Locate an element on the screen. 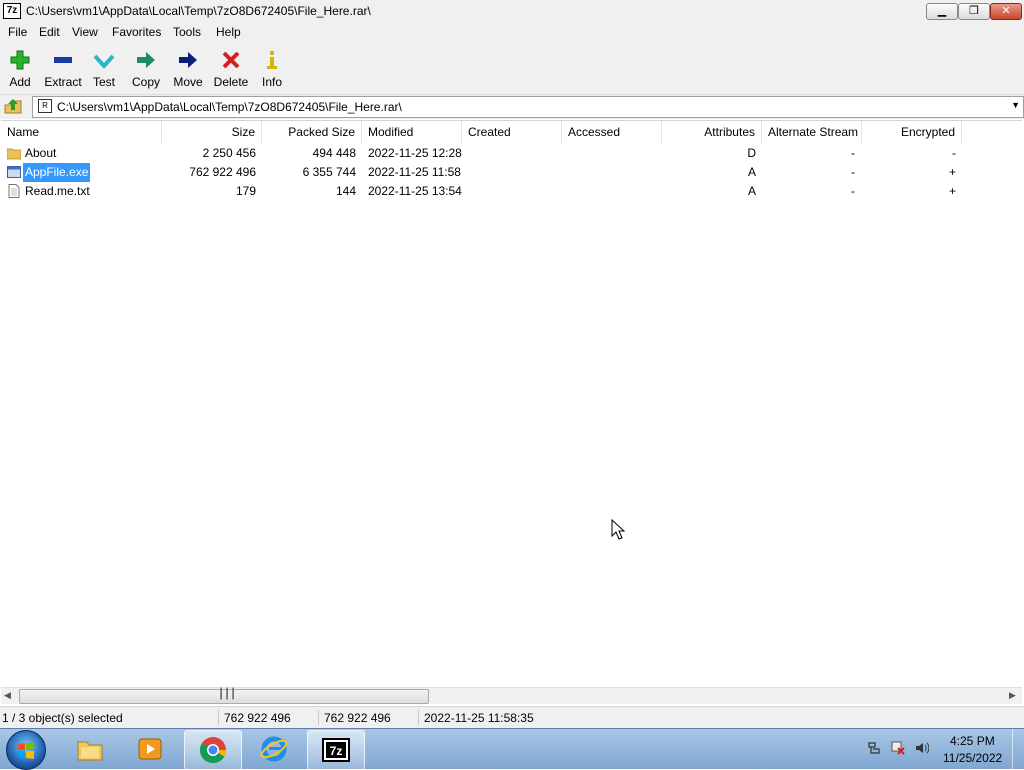  info-button: Info is located at coordinates (272, 69).